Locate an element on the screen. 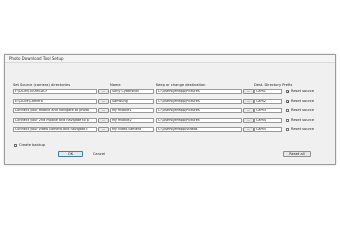 The width and height of the screenshot is (340, 251). destination-field: C:\Users\jeffapp\Videos is located at coordinates (199, 129).